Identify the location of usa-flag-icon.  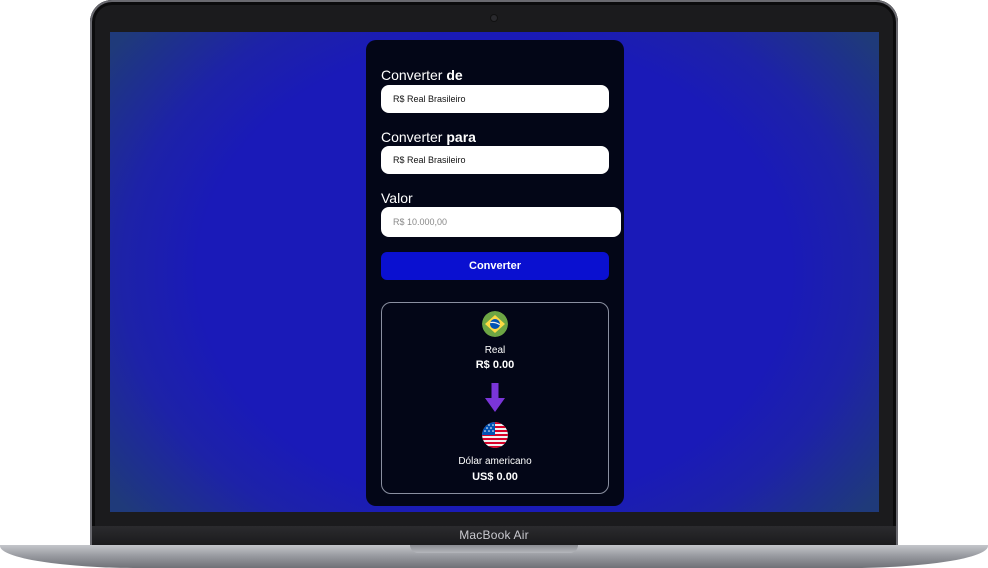
(495, 435).